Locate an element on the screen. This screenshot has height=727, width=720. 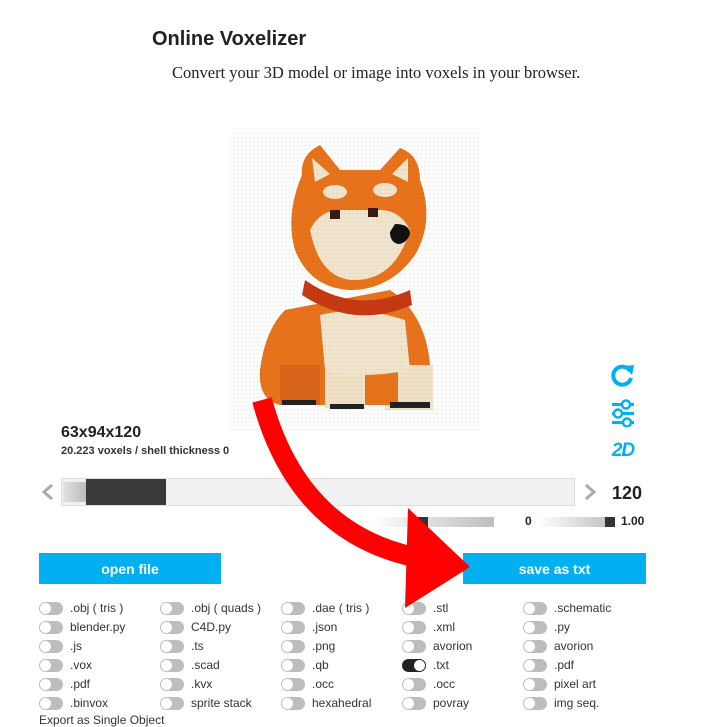
threshold-slider is located at coordinates (576, 522).